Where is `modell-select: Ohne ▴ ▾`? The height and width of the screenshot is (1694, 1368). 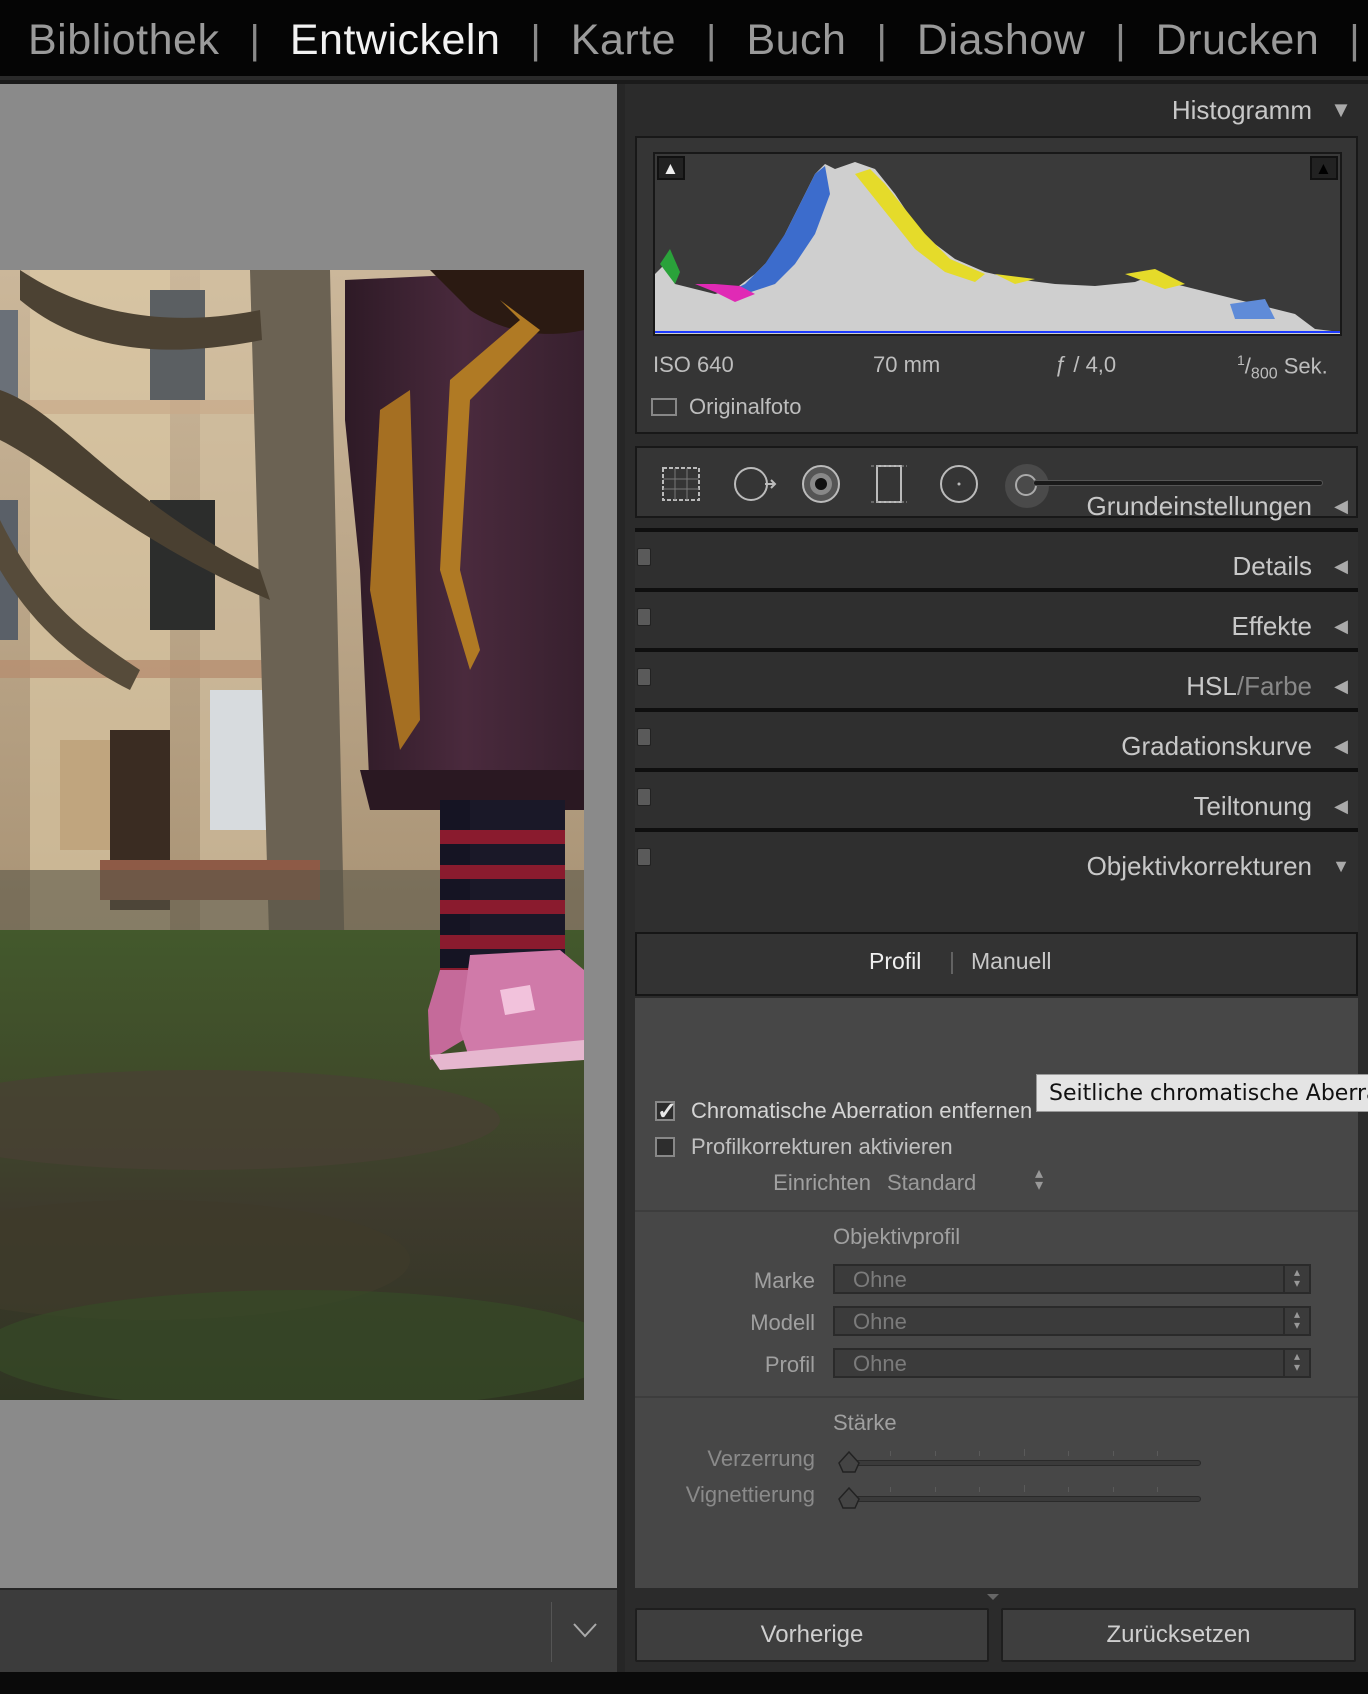
modell-select: Ohne ▴ ▾ is located at coordinates (1072, 1321).